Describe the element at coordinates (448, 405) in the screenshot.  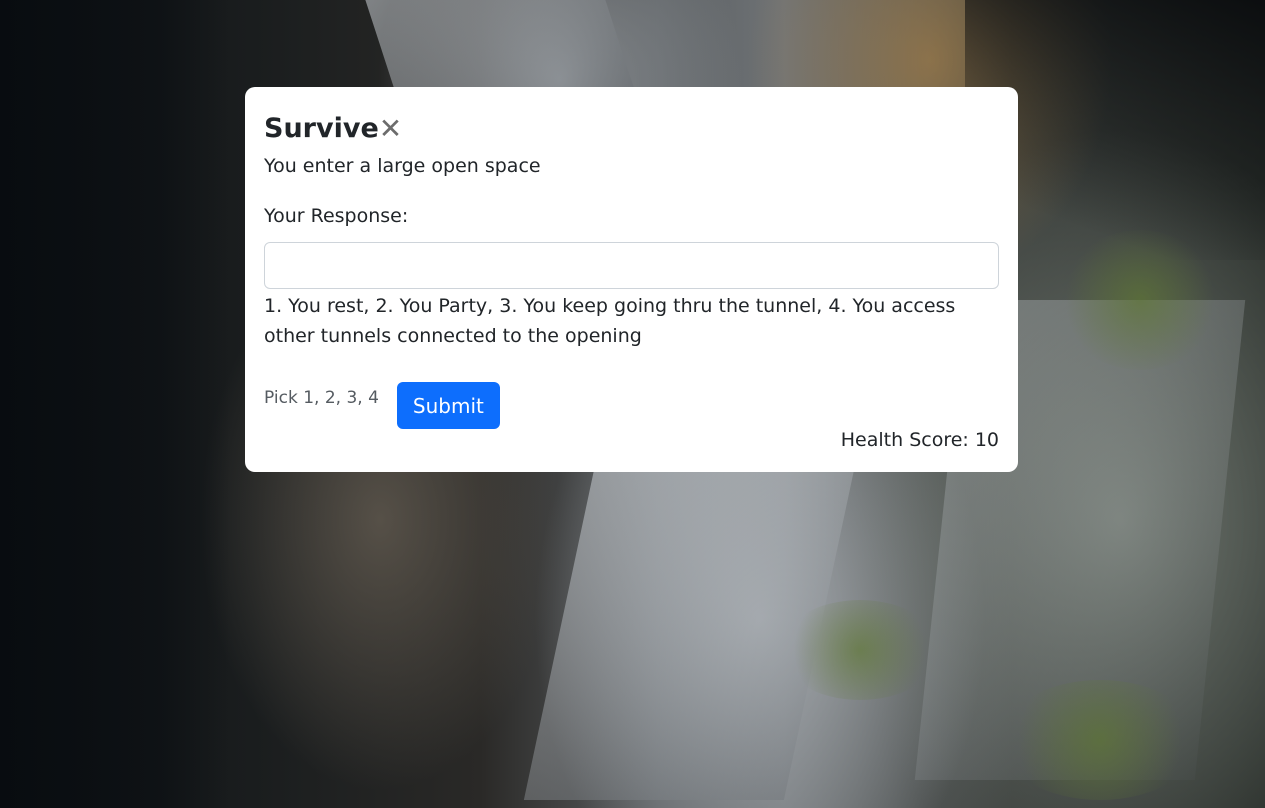
I see `submit-button: Submit` at that location.